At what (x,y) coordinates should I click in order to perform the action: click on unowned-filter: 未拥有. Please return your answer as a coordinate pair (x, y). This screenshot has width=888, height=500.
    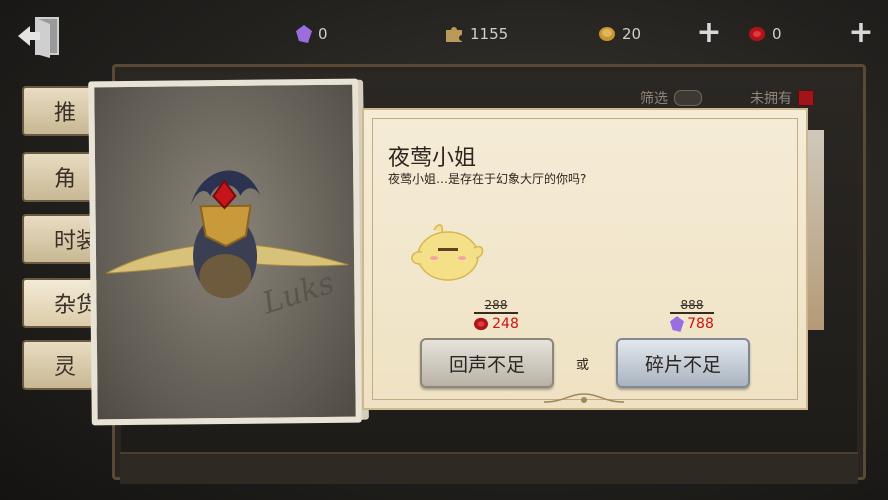
    Looking at the image, I should click on (782, 98).